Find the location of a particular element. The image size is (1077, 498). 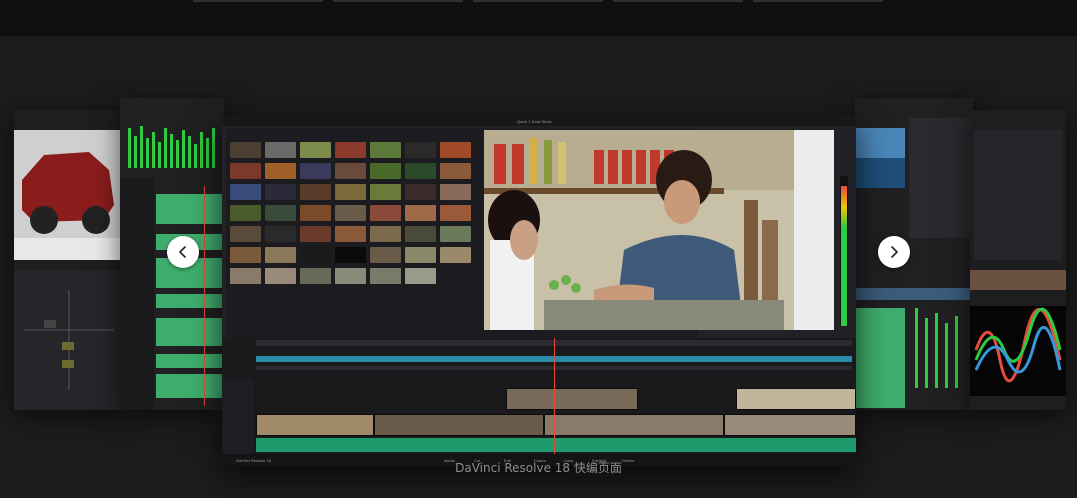

carousel-slide-fusion is located at coordinates (68, 260).